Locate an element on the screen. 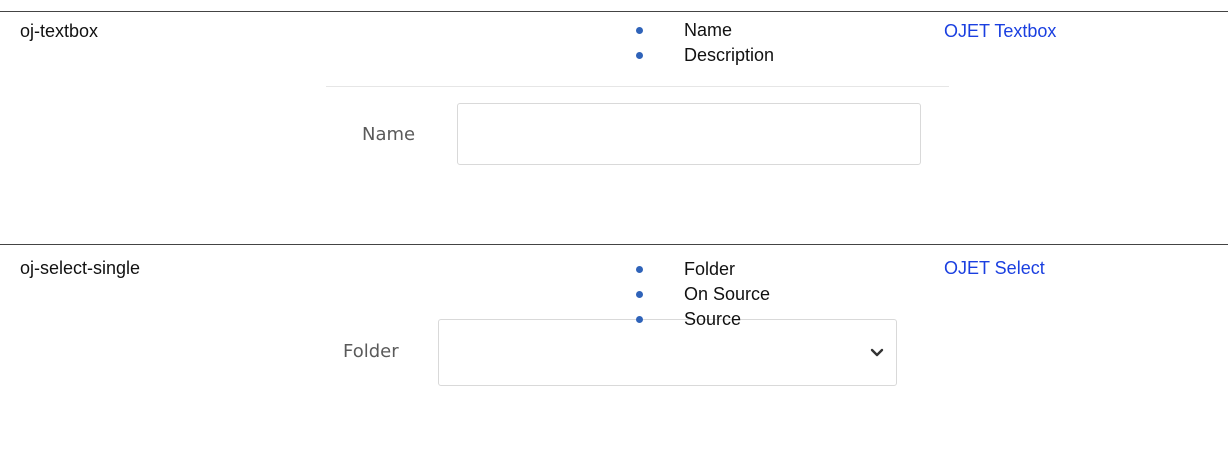  property-label: Source is located at coordinates (713, 319).